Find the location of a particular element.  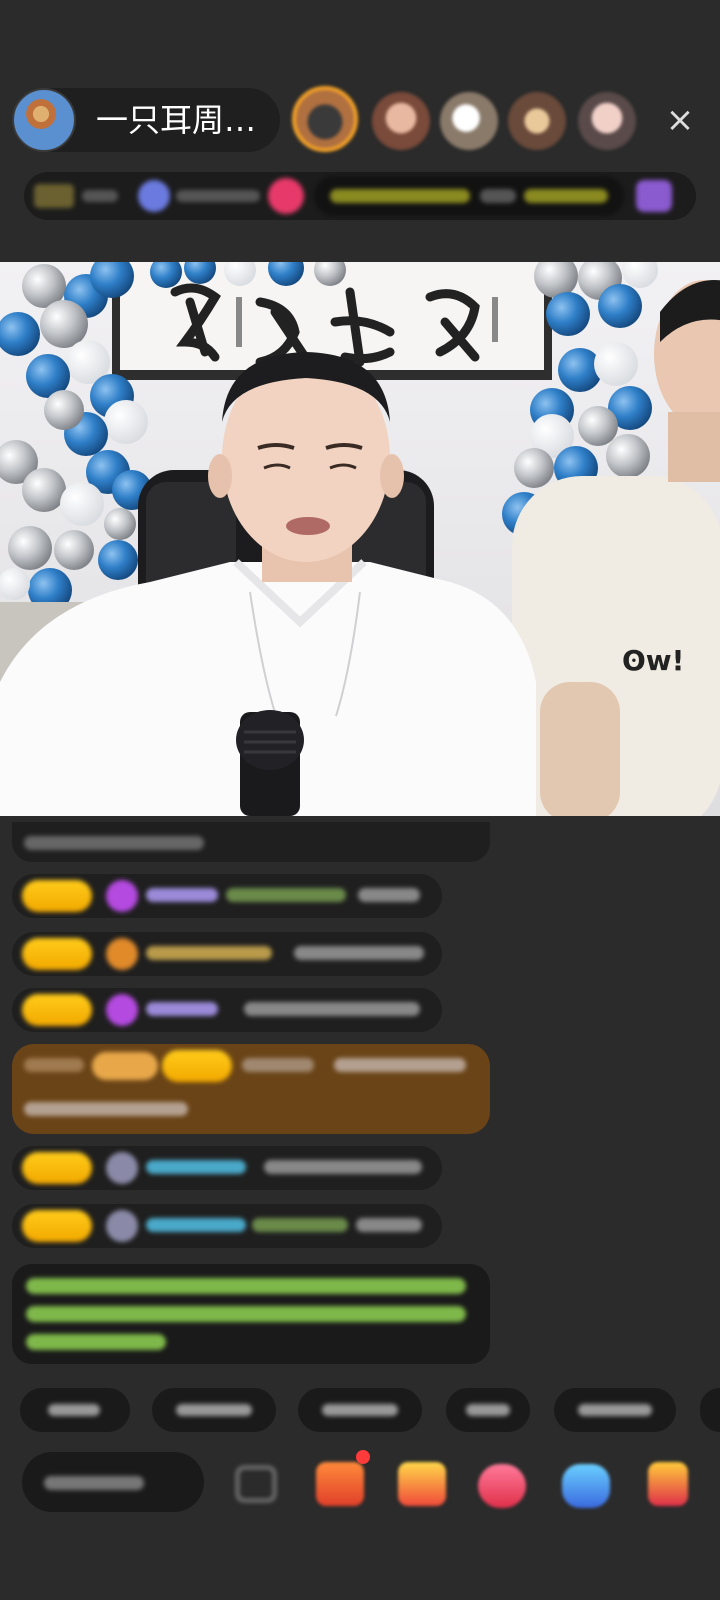

host-avatar is located at coordinates (44, 120).